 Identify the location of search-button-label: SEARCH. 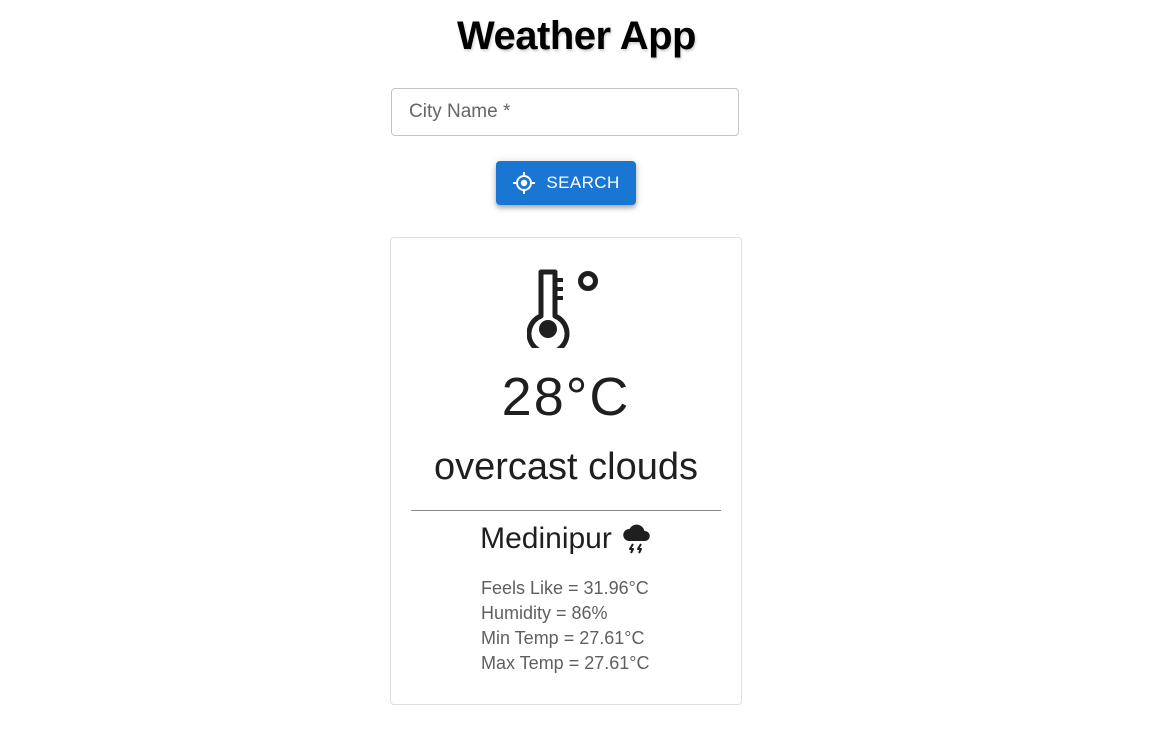
(583, 182).